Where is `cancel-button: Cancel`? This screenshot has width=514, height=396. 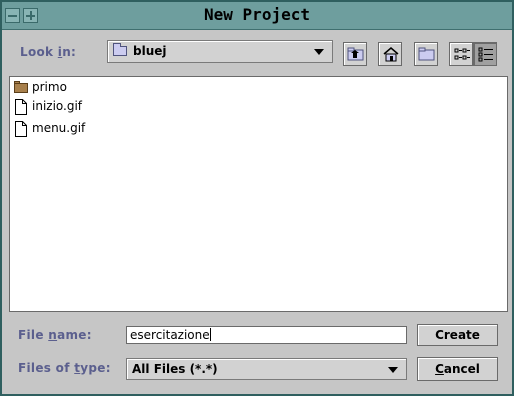
cancel-button: Cancel is located at coordinates (457, 369).